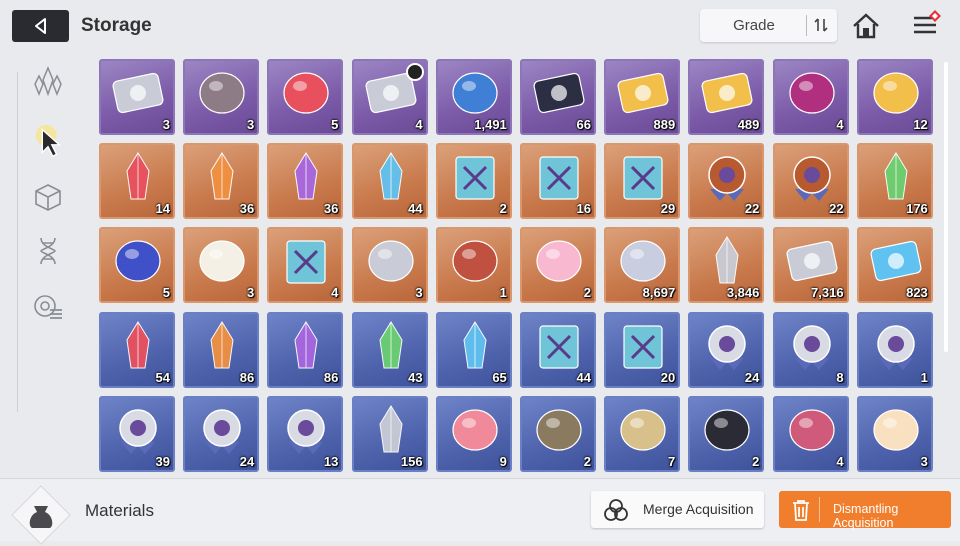 The height and width of the screenshot is (546, 960). I want to click on sidebar-tab-dna, so click(48, 251).